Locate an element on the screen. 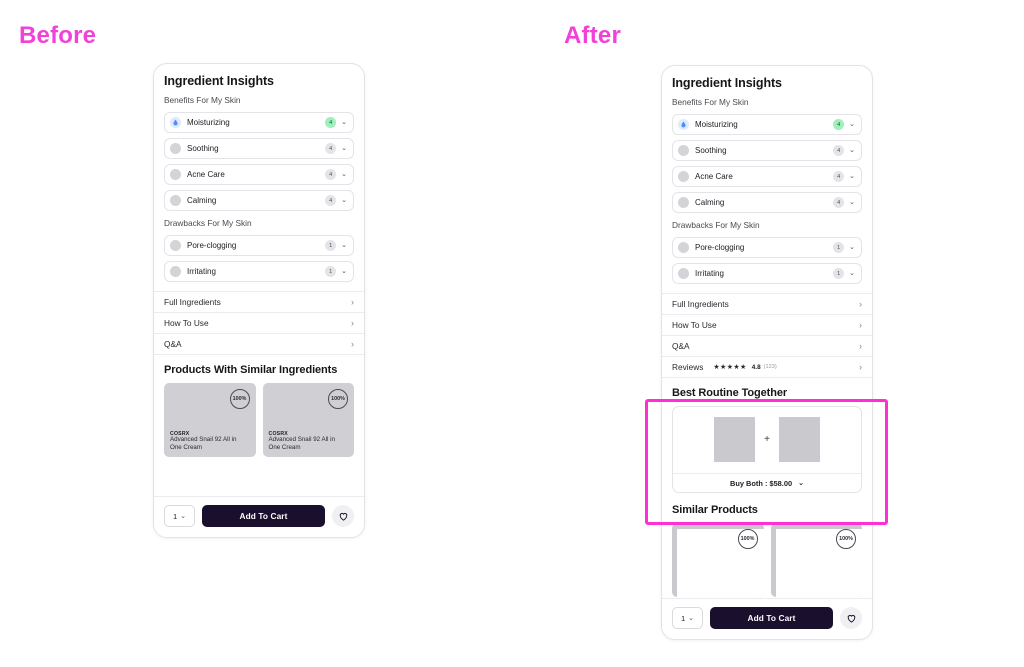 This screenshot has height=667, width=1024. link-row-reviews: Reviews ★★★★★ 4.8 (123) › is located at coordinates (767, 366).